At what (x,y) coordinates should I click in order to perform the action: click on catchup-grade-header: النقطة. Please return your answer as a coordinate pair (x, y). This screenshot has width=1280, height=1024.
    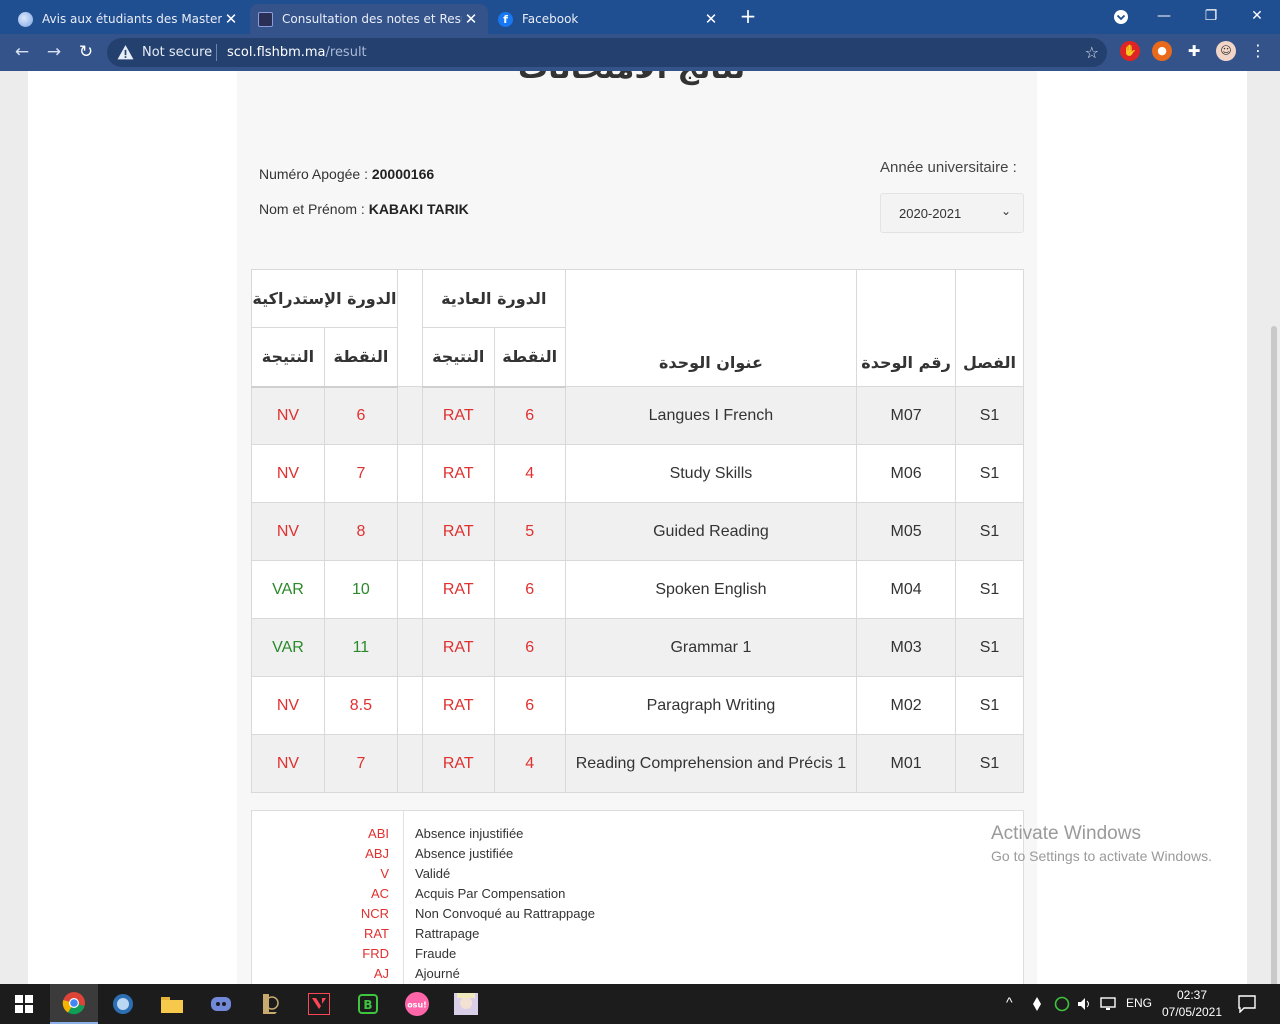
    Looking at the image, I should click on (360, 357).